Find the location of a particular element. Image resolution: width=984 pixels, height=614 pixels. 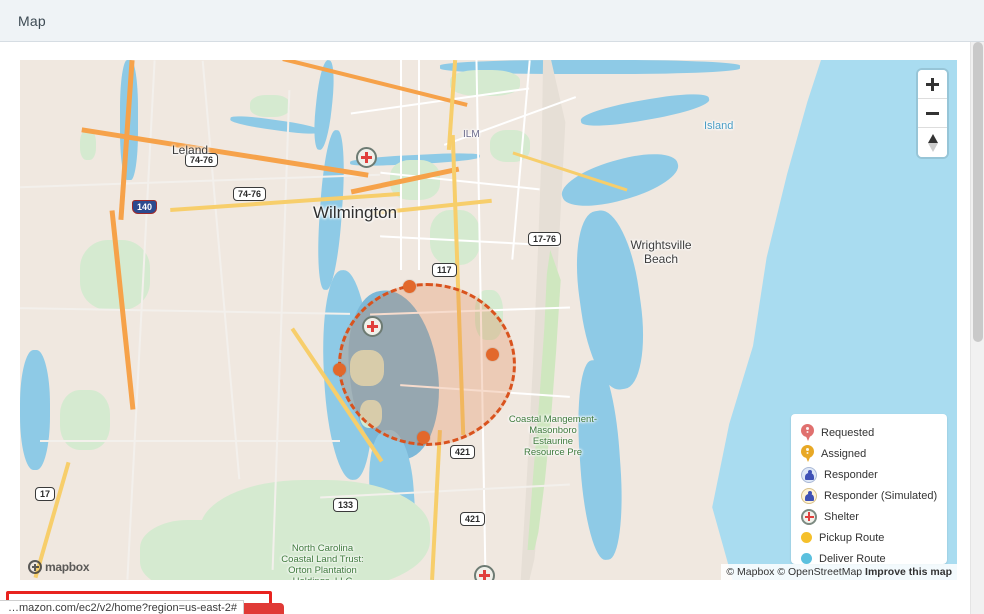

legend-item-deliver-route: Deliver Route is located at coordinates (869, 556).